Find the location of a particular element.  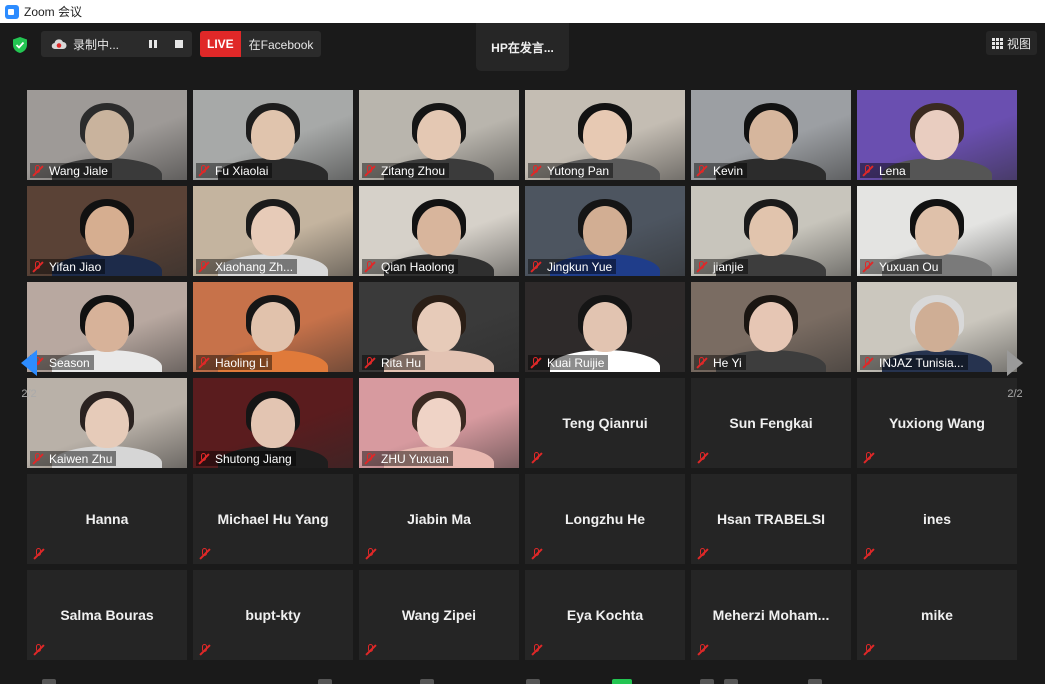

participant-name-label: Haoling Li is located at coordinates (234, 362).